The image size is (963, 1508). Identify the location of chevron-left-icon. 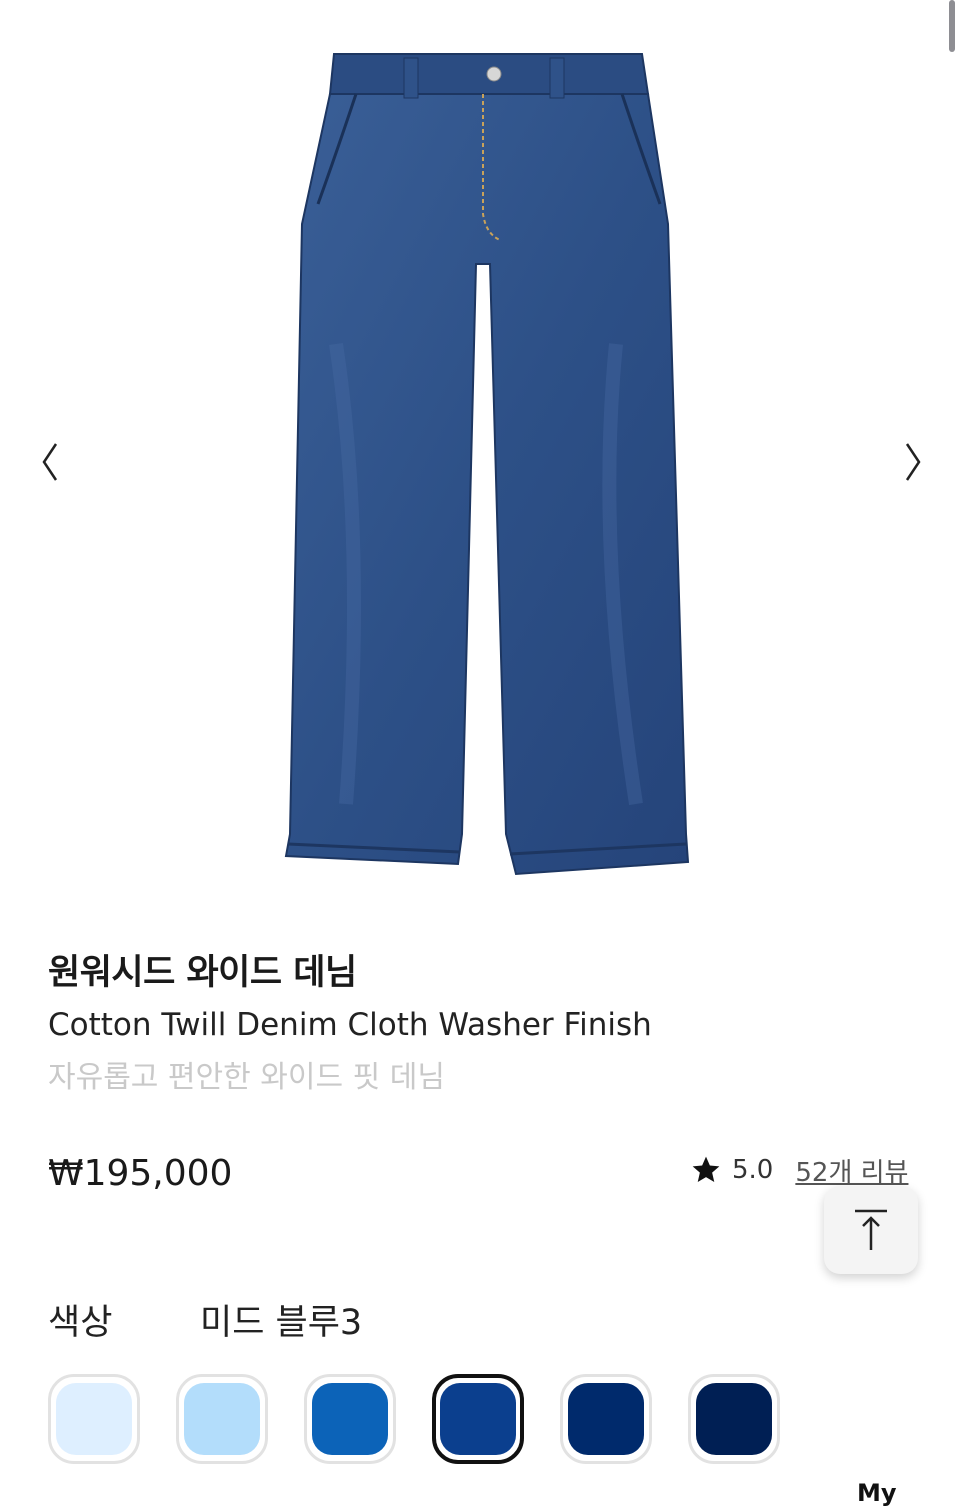
(50, 462).